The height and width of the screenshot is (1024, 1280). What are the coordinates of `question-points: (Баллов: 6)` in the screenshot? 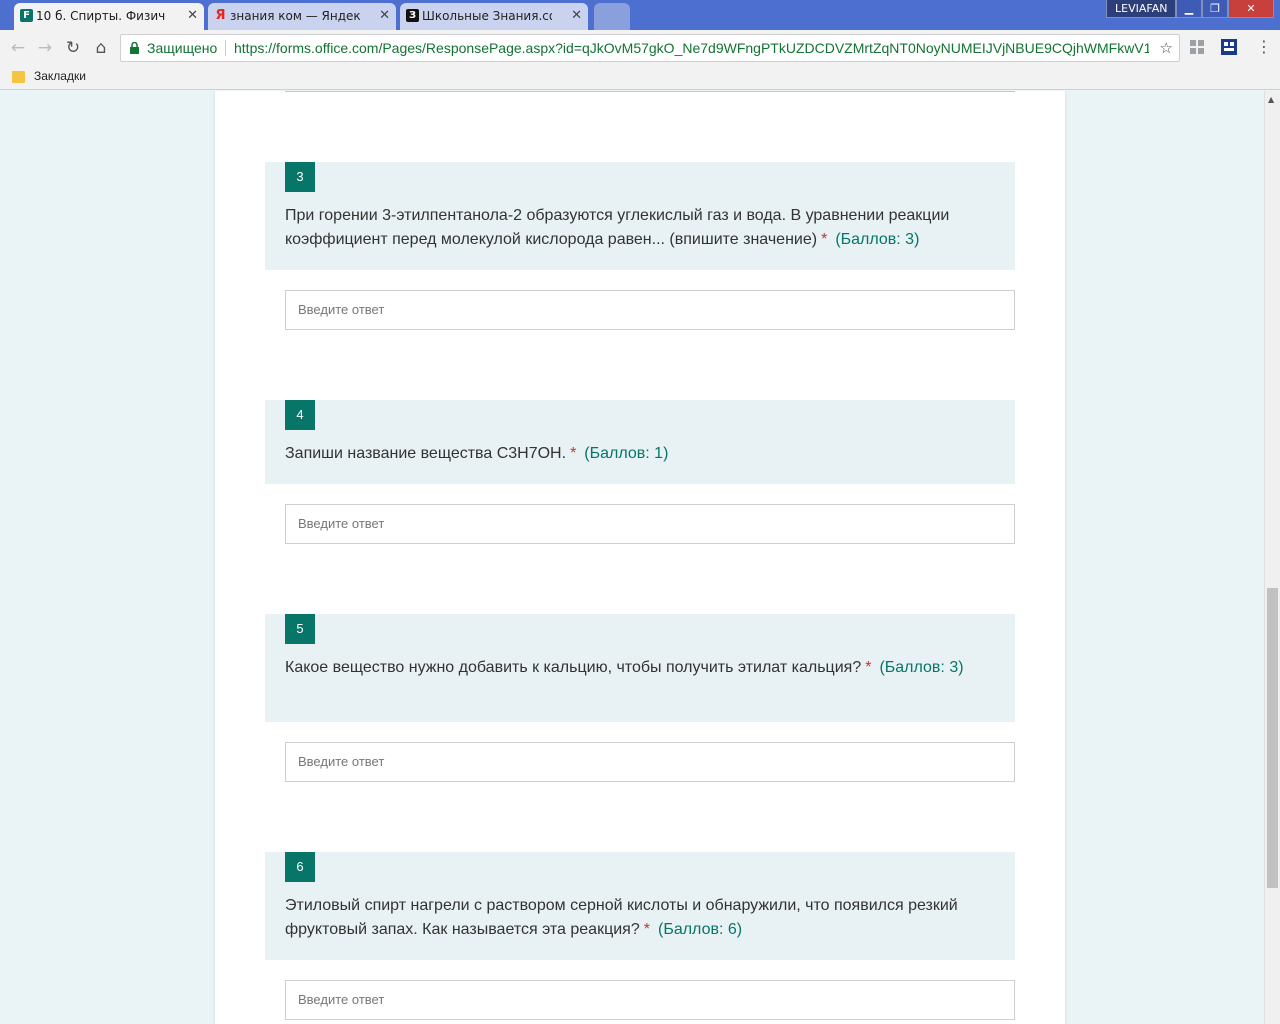 It's located at (700, 929).